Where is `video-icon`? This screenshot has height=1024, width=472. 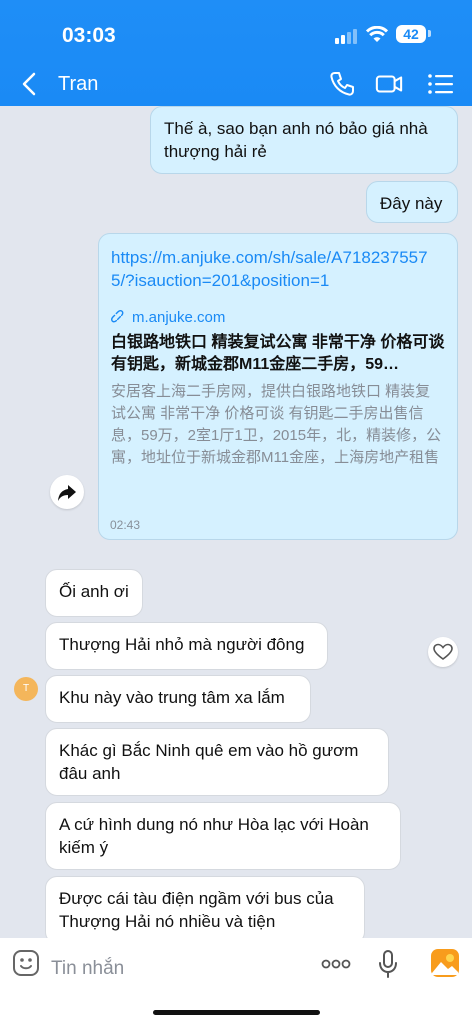 video-icon is located at coordinates (389, 84).